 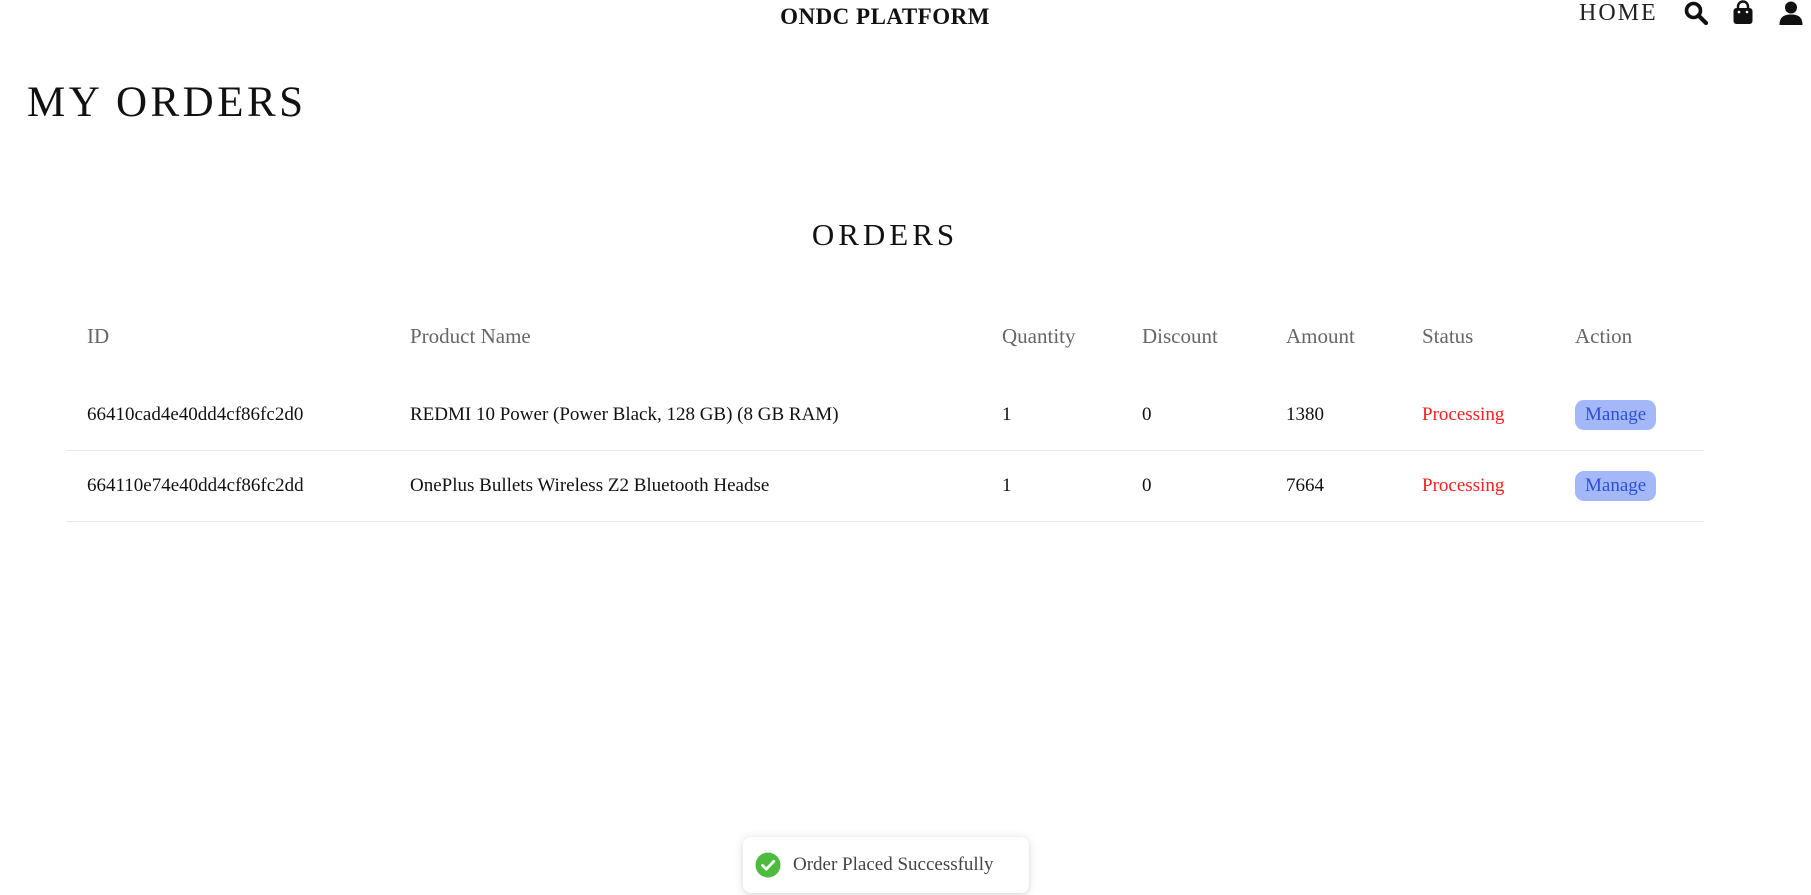 I want to click on column-header-quantity: Quantity, so click(x=1039, y=335).